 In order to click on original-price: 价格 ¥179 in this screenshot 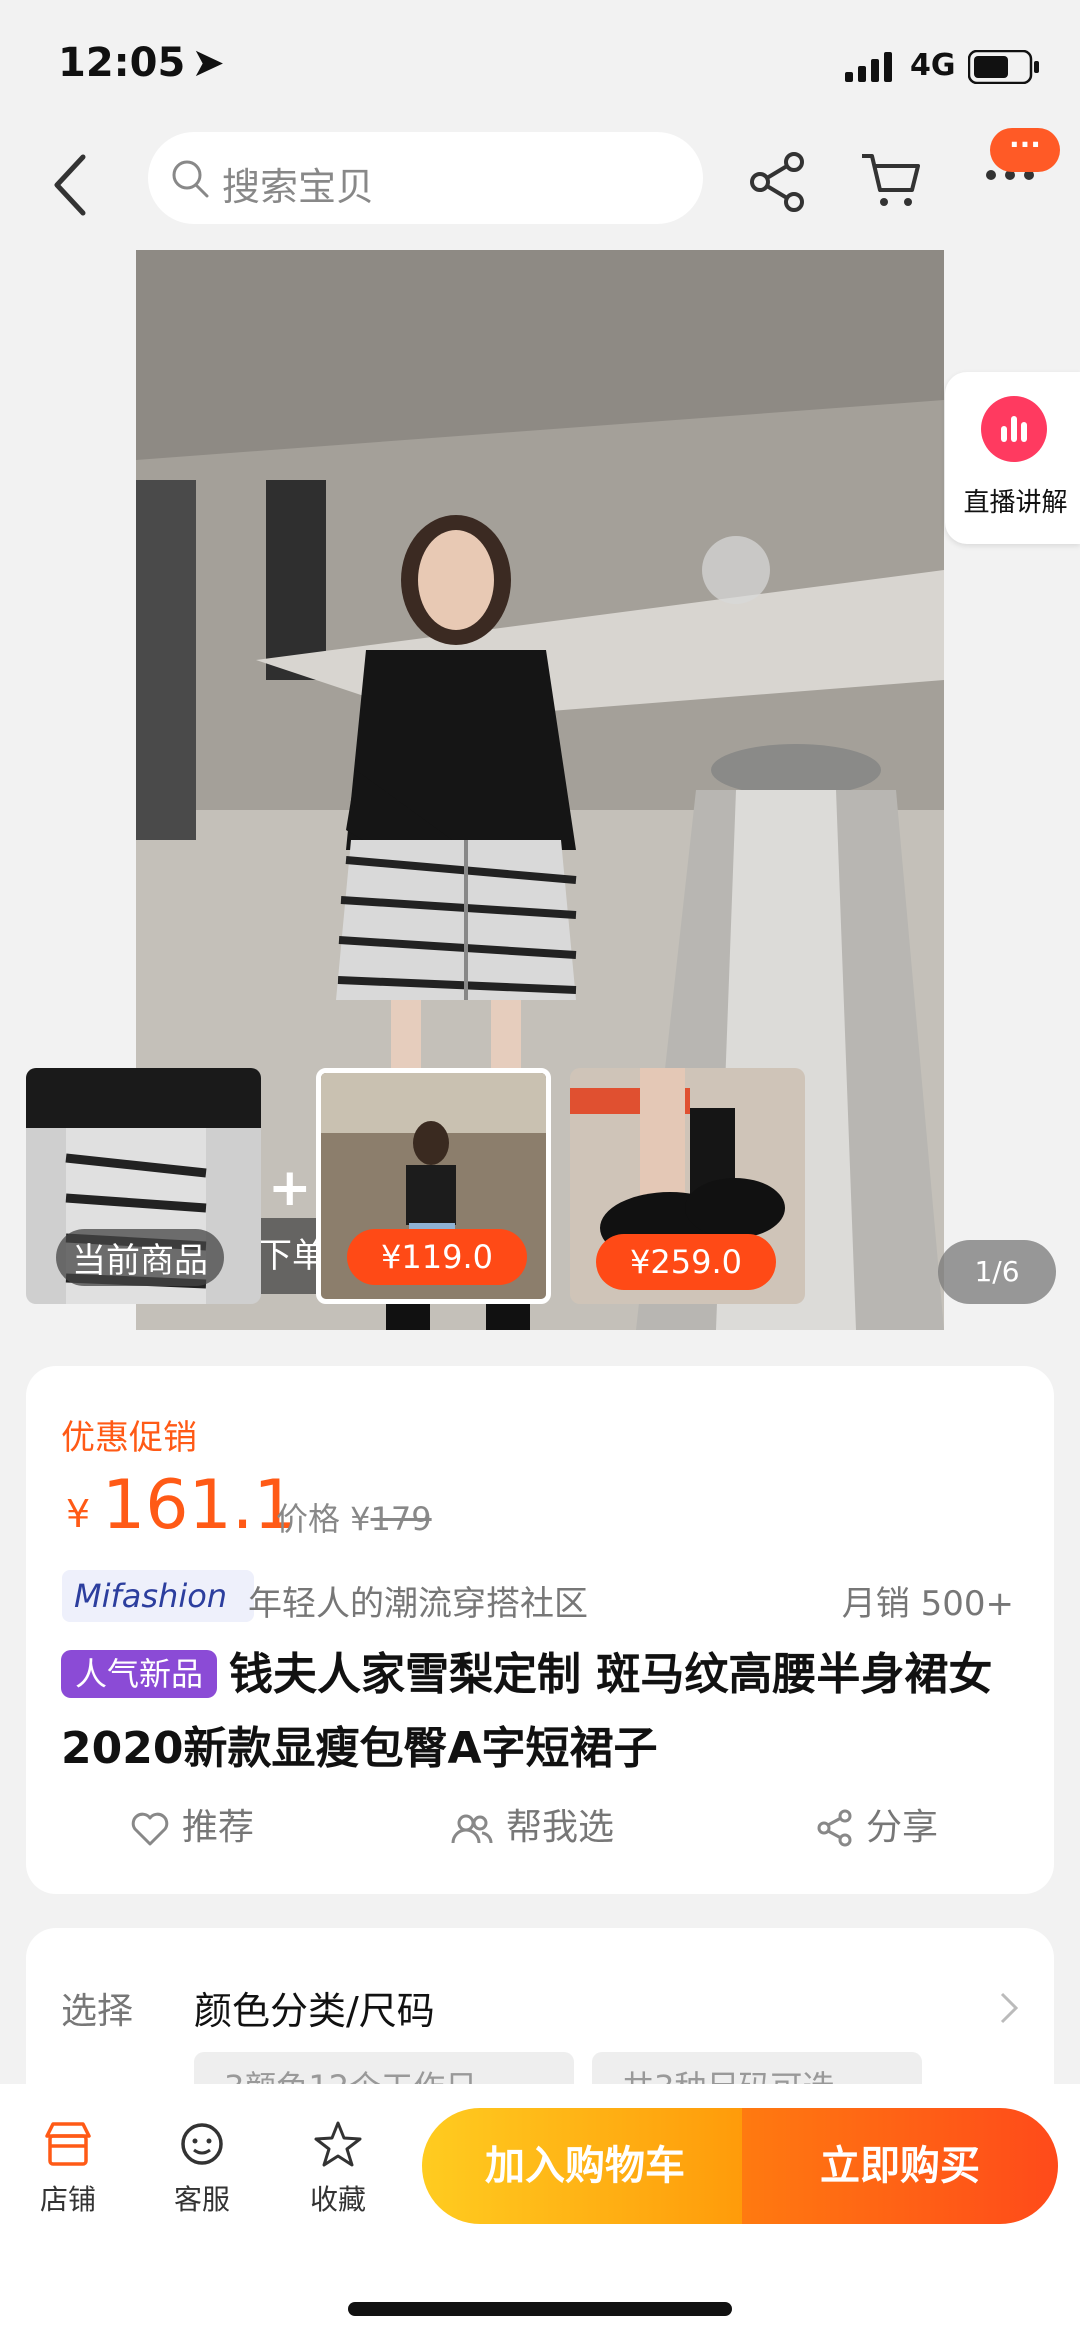, I will do `click(354, 1517)`.